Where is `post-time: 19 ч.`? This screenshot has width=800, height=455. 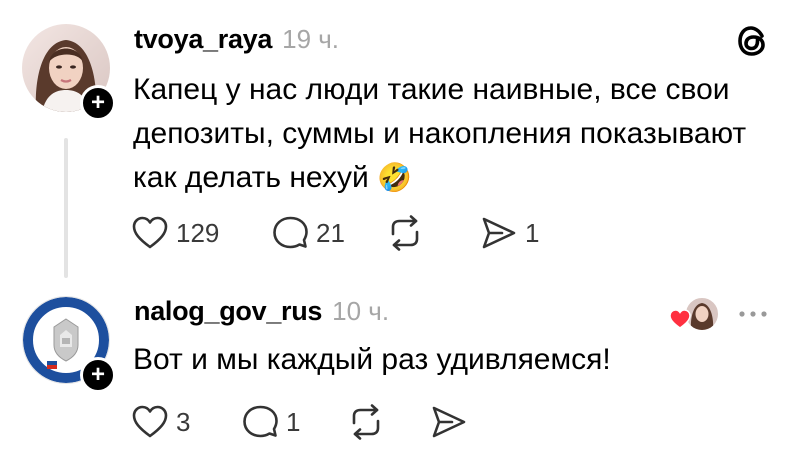 post-time: 19 ч. is located at coordinates (311, 39).